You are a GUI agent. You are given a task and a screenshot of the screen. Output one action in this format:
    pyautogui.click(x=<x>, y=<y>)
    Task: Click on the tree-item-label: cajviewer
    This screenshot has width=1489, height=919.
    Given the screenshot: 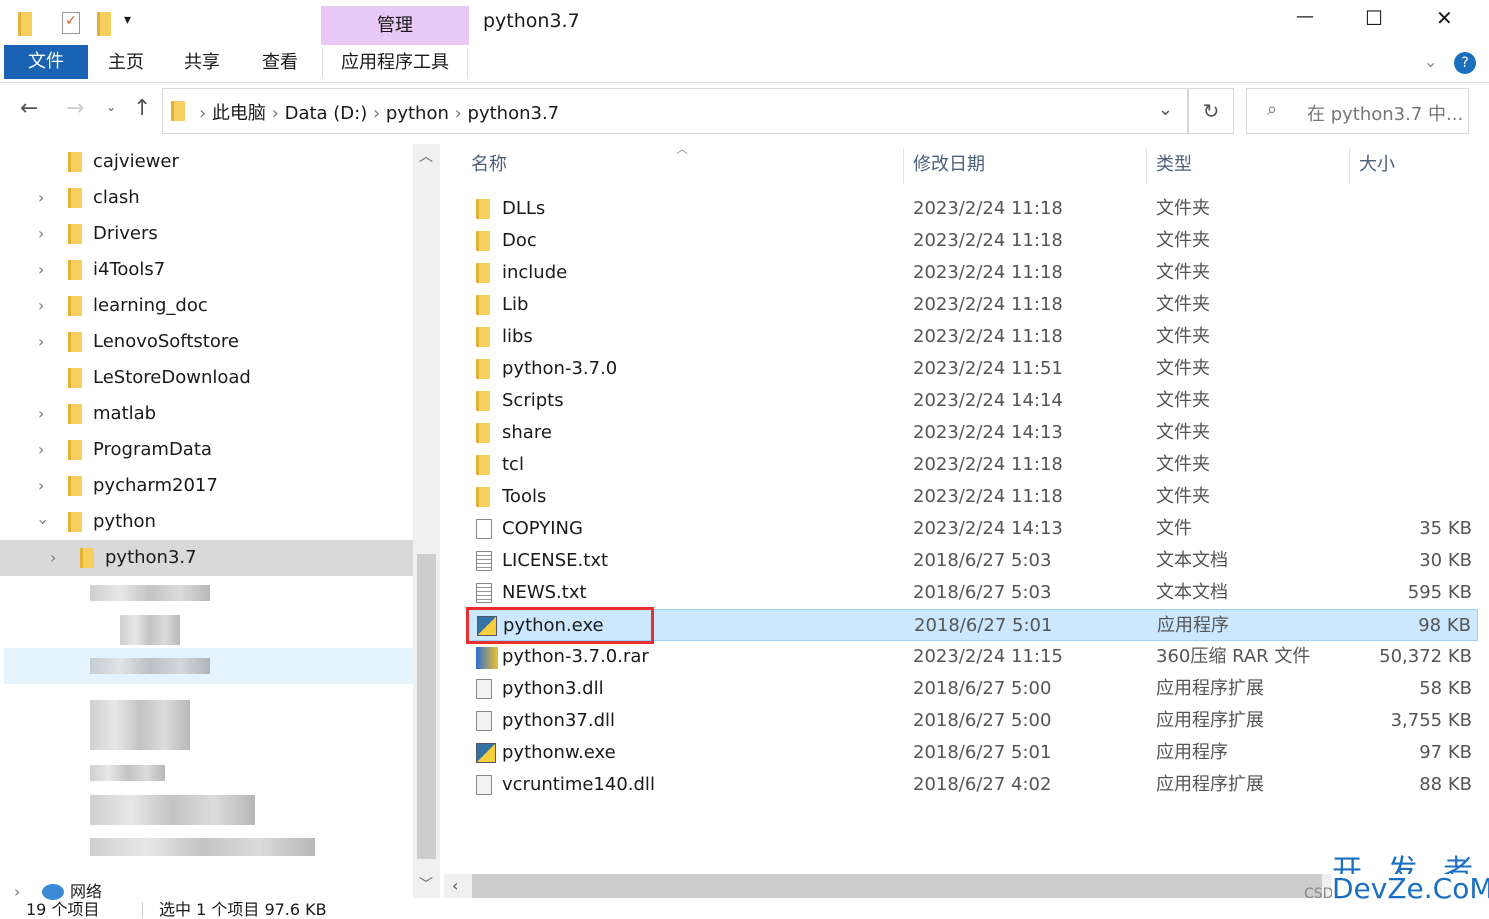 What is the action you would take?
    pyautogui.click(x=136, y=161)
    